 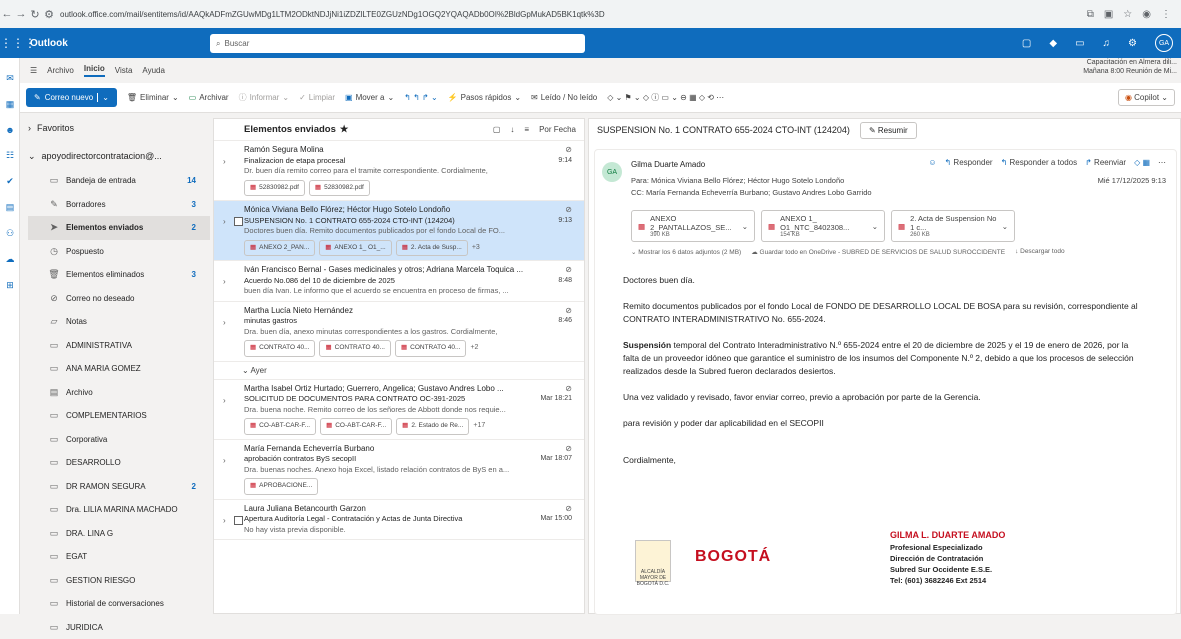 What do you see at coordinates (1162, 162) in the screenshot?
I see `more-actions-icon: ⋯` at bounding box center [1162, 162].